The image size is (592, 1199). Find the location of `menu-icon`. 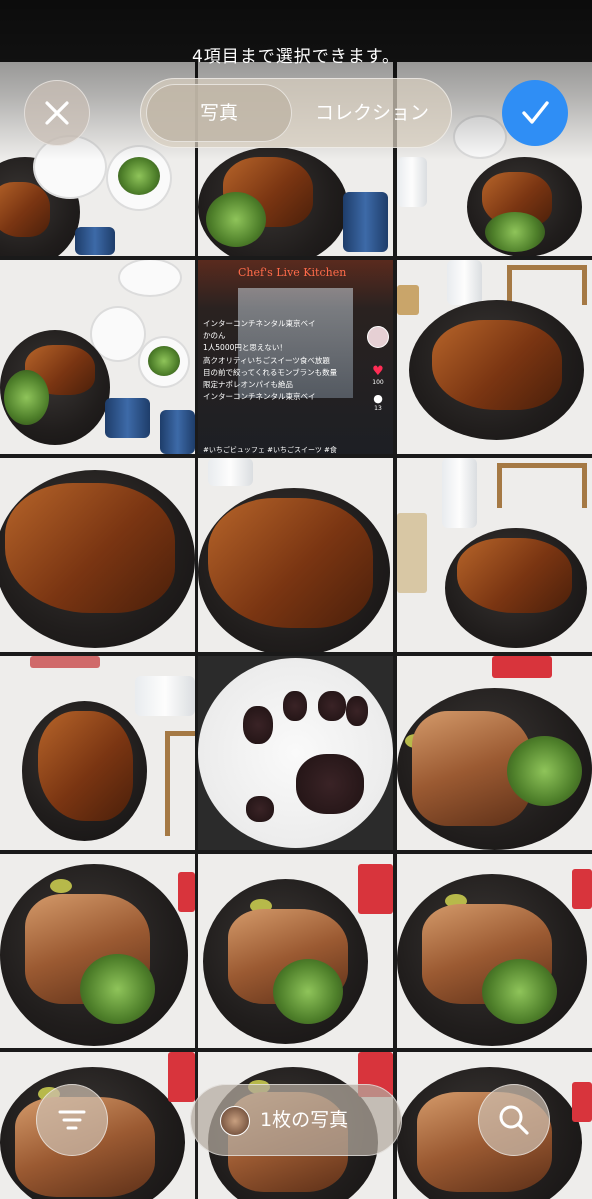

menu-icon is located at coordinates (72, 1120).